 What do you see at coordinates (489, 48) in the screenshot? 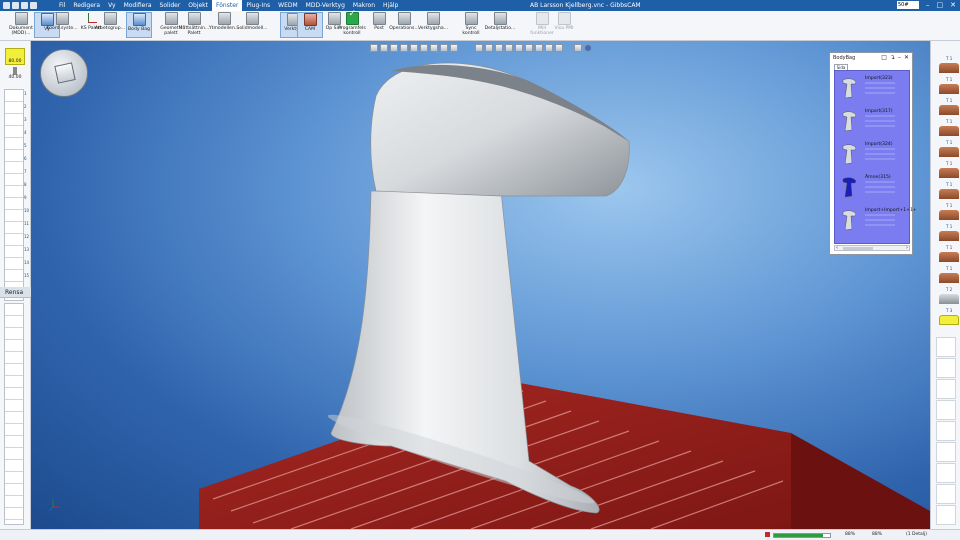
I see `wireframe-icon` at bounding box center [489, 48].